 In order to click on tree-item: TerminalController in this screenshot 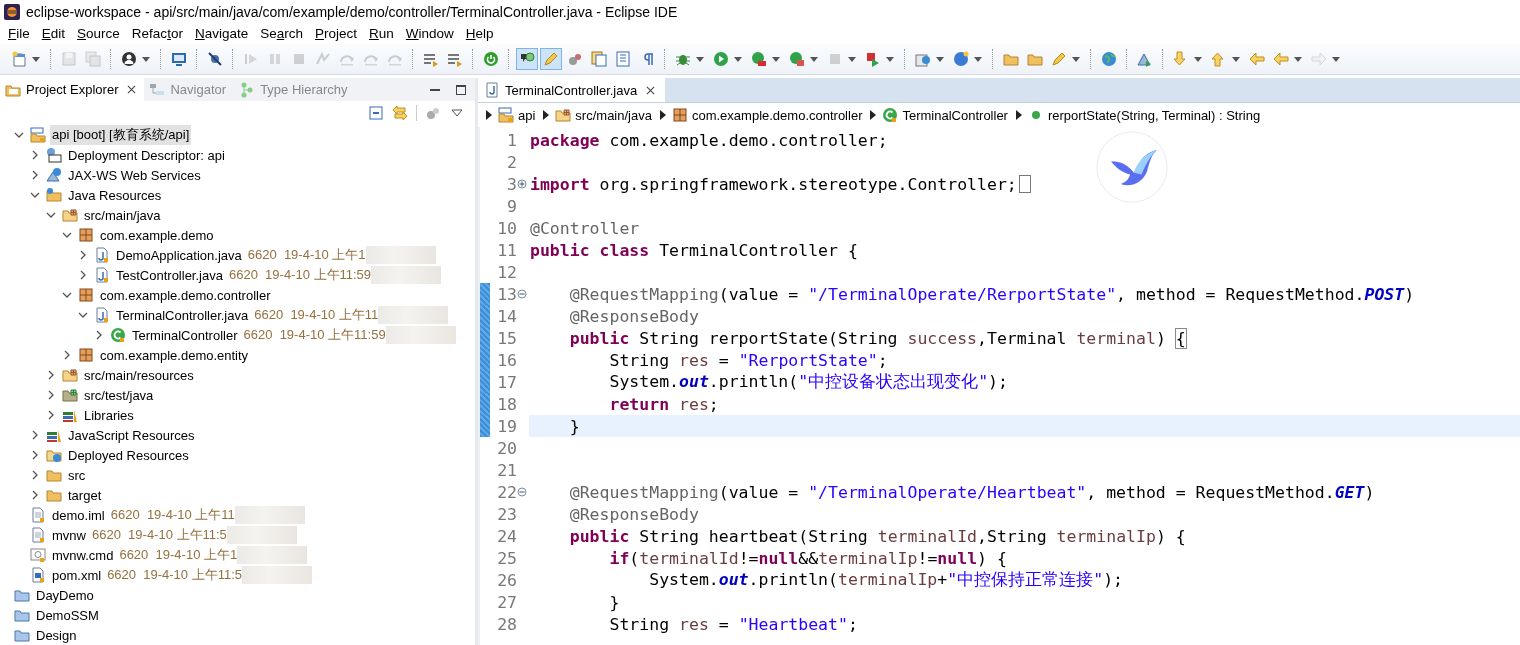, I will do `click(185, 335)`.